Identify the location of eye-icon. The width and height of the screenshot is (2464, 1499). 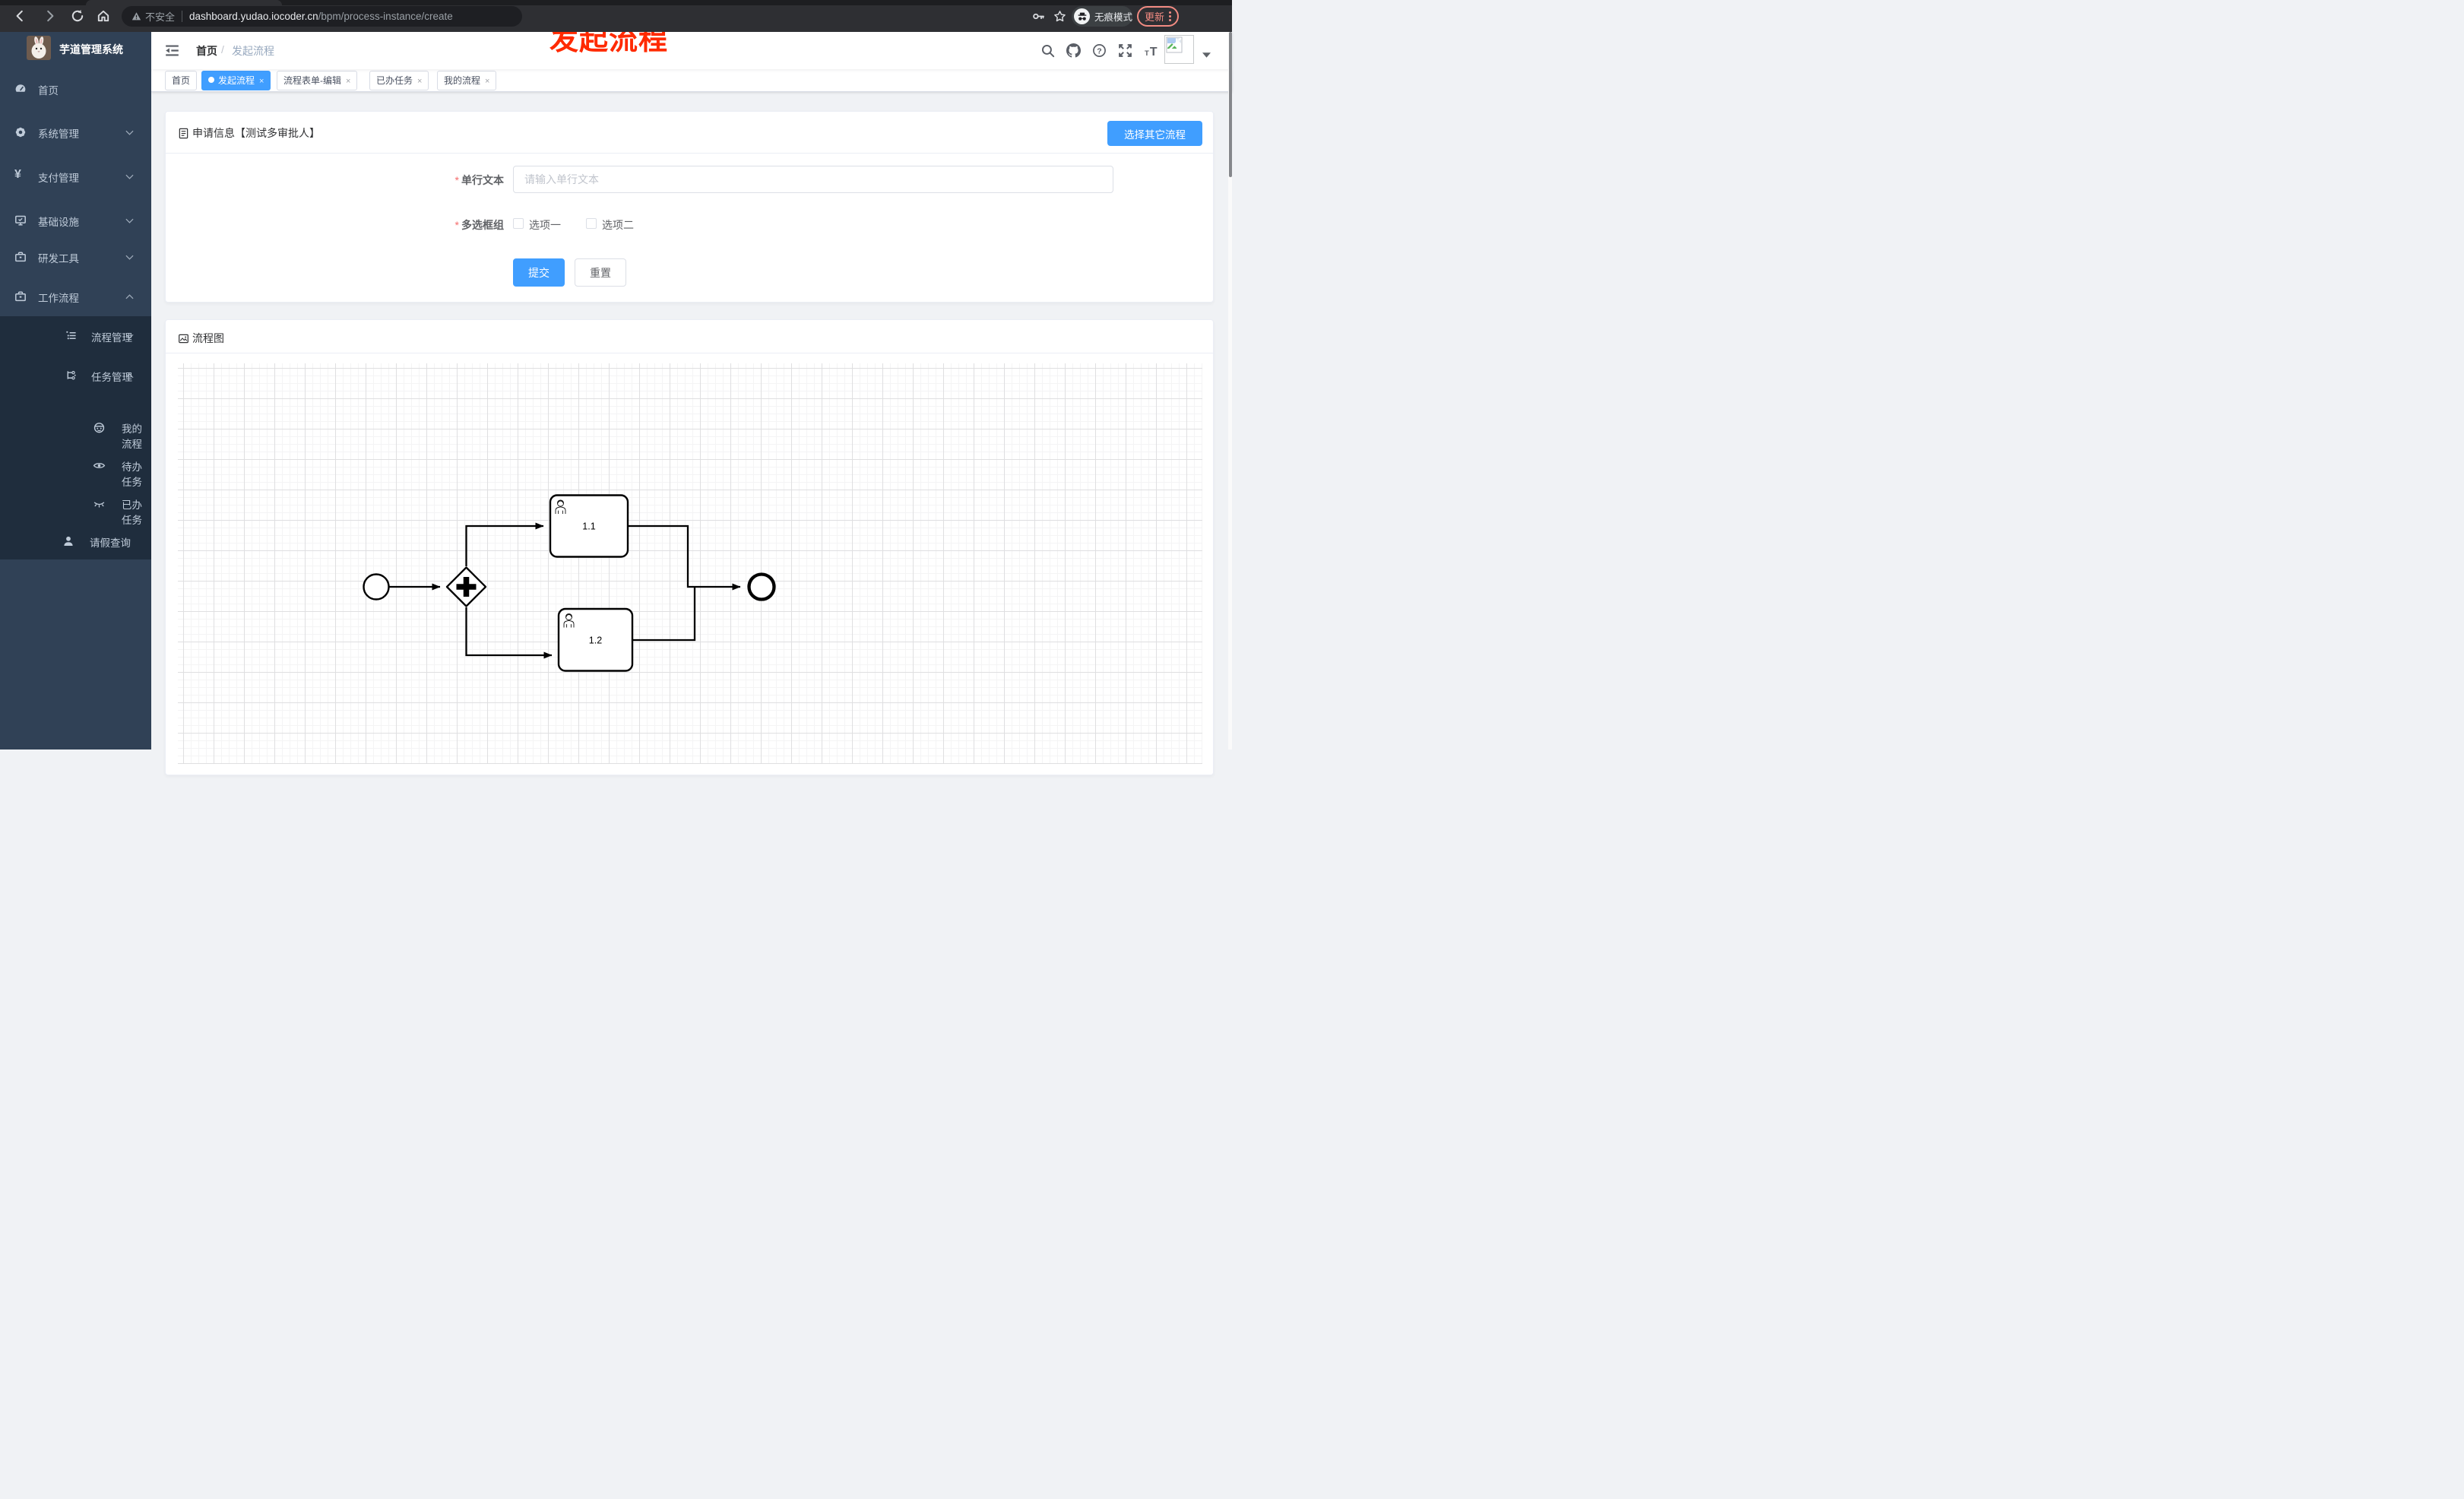
(99, 465).